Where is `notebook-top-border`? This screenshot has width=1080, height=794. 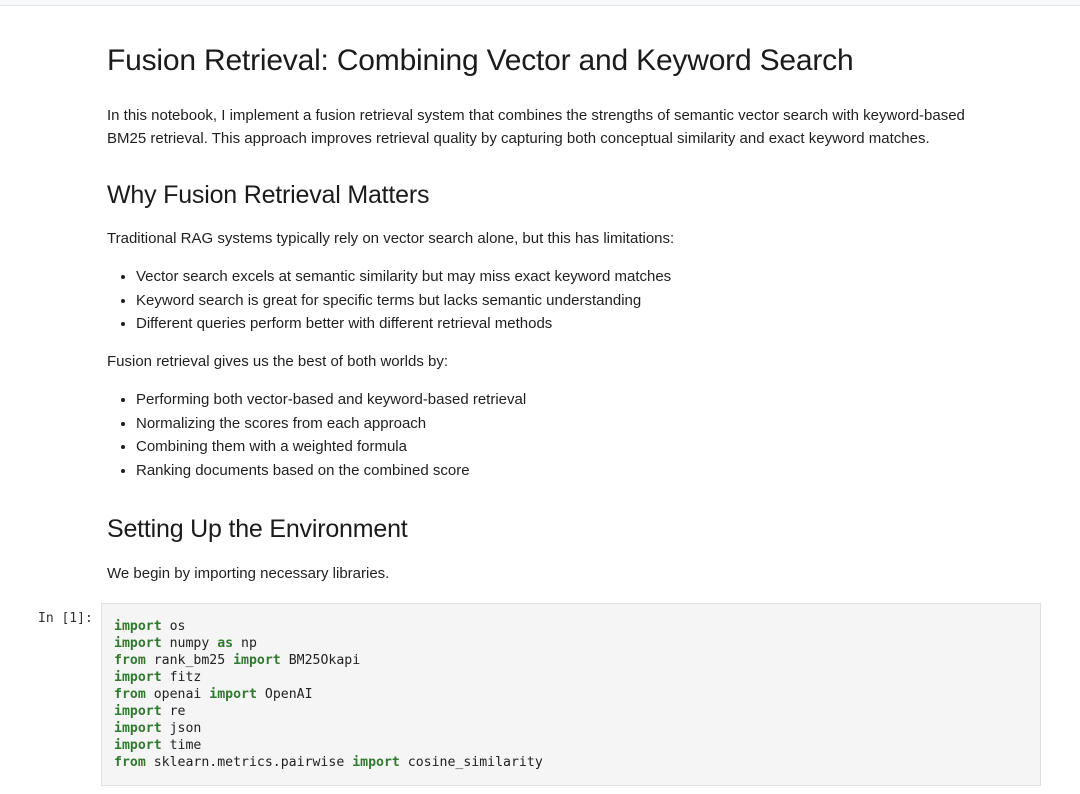 notebook-top-border is located at coordinates (540, 3).